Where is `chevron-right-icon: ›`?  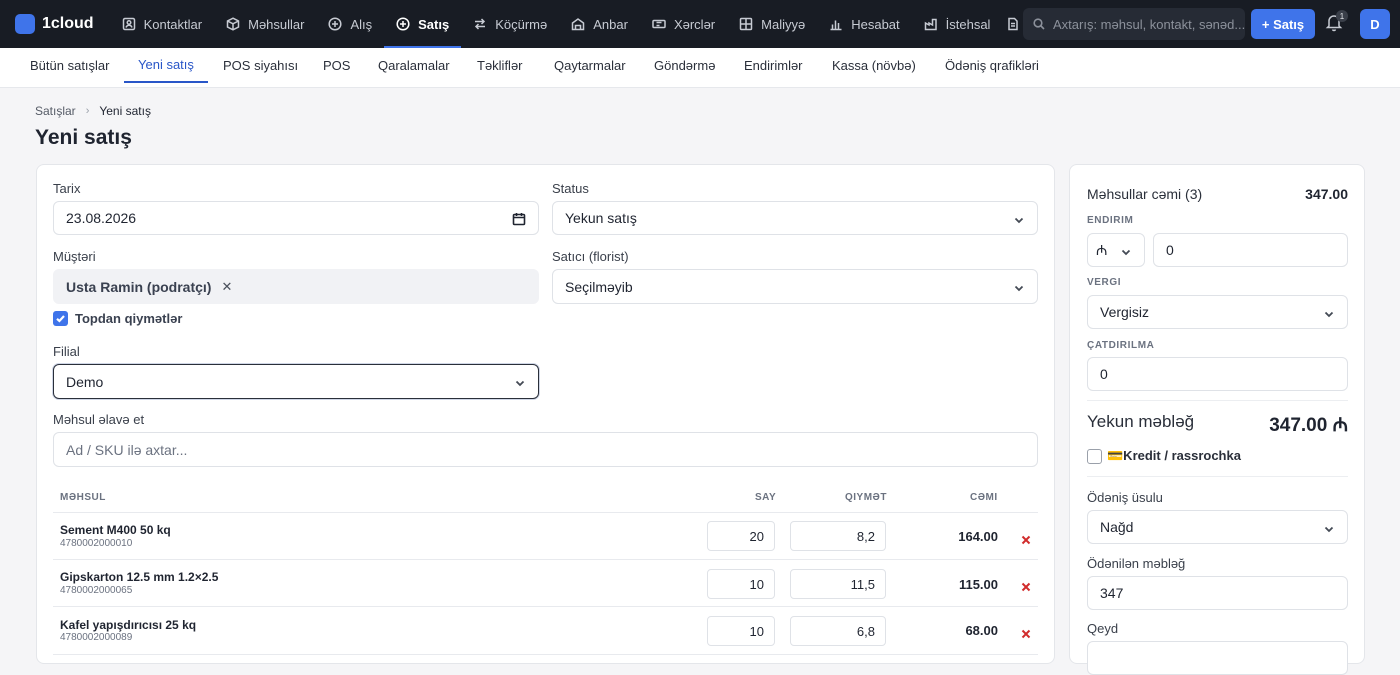 chevron-right-icon: › is located at coordinates (87, 111).